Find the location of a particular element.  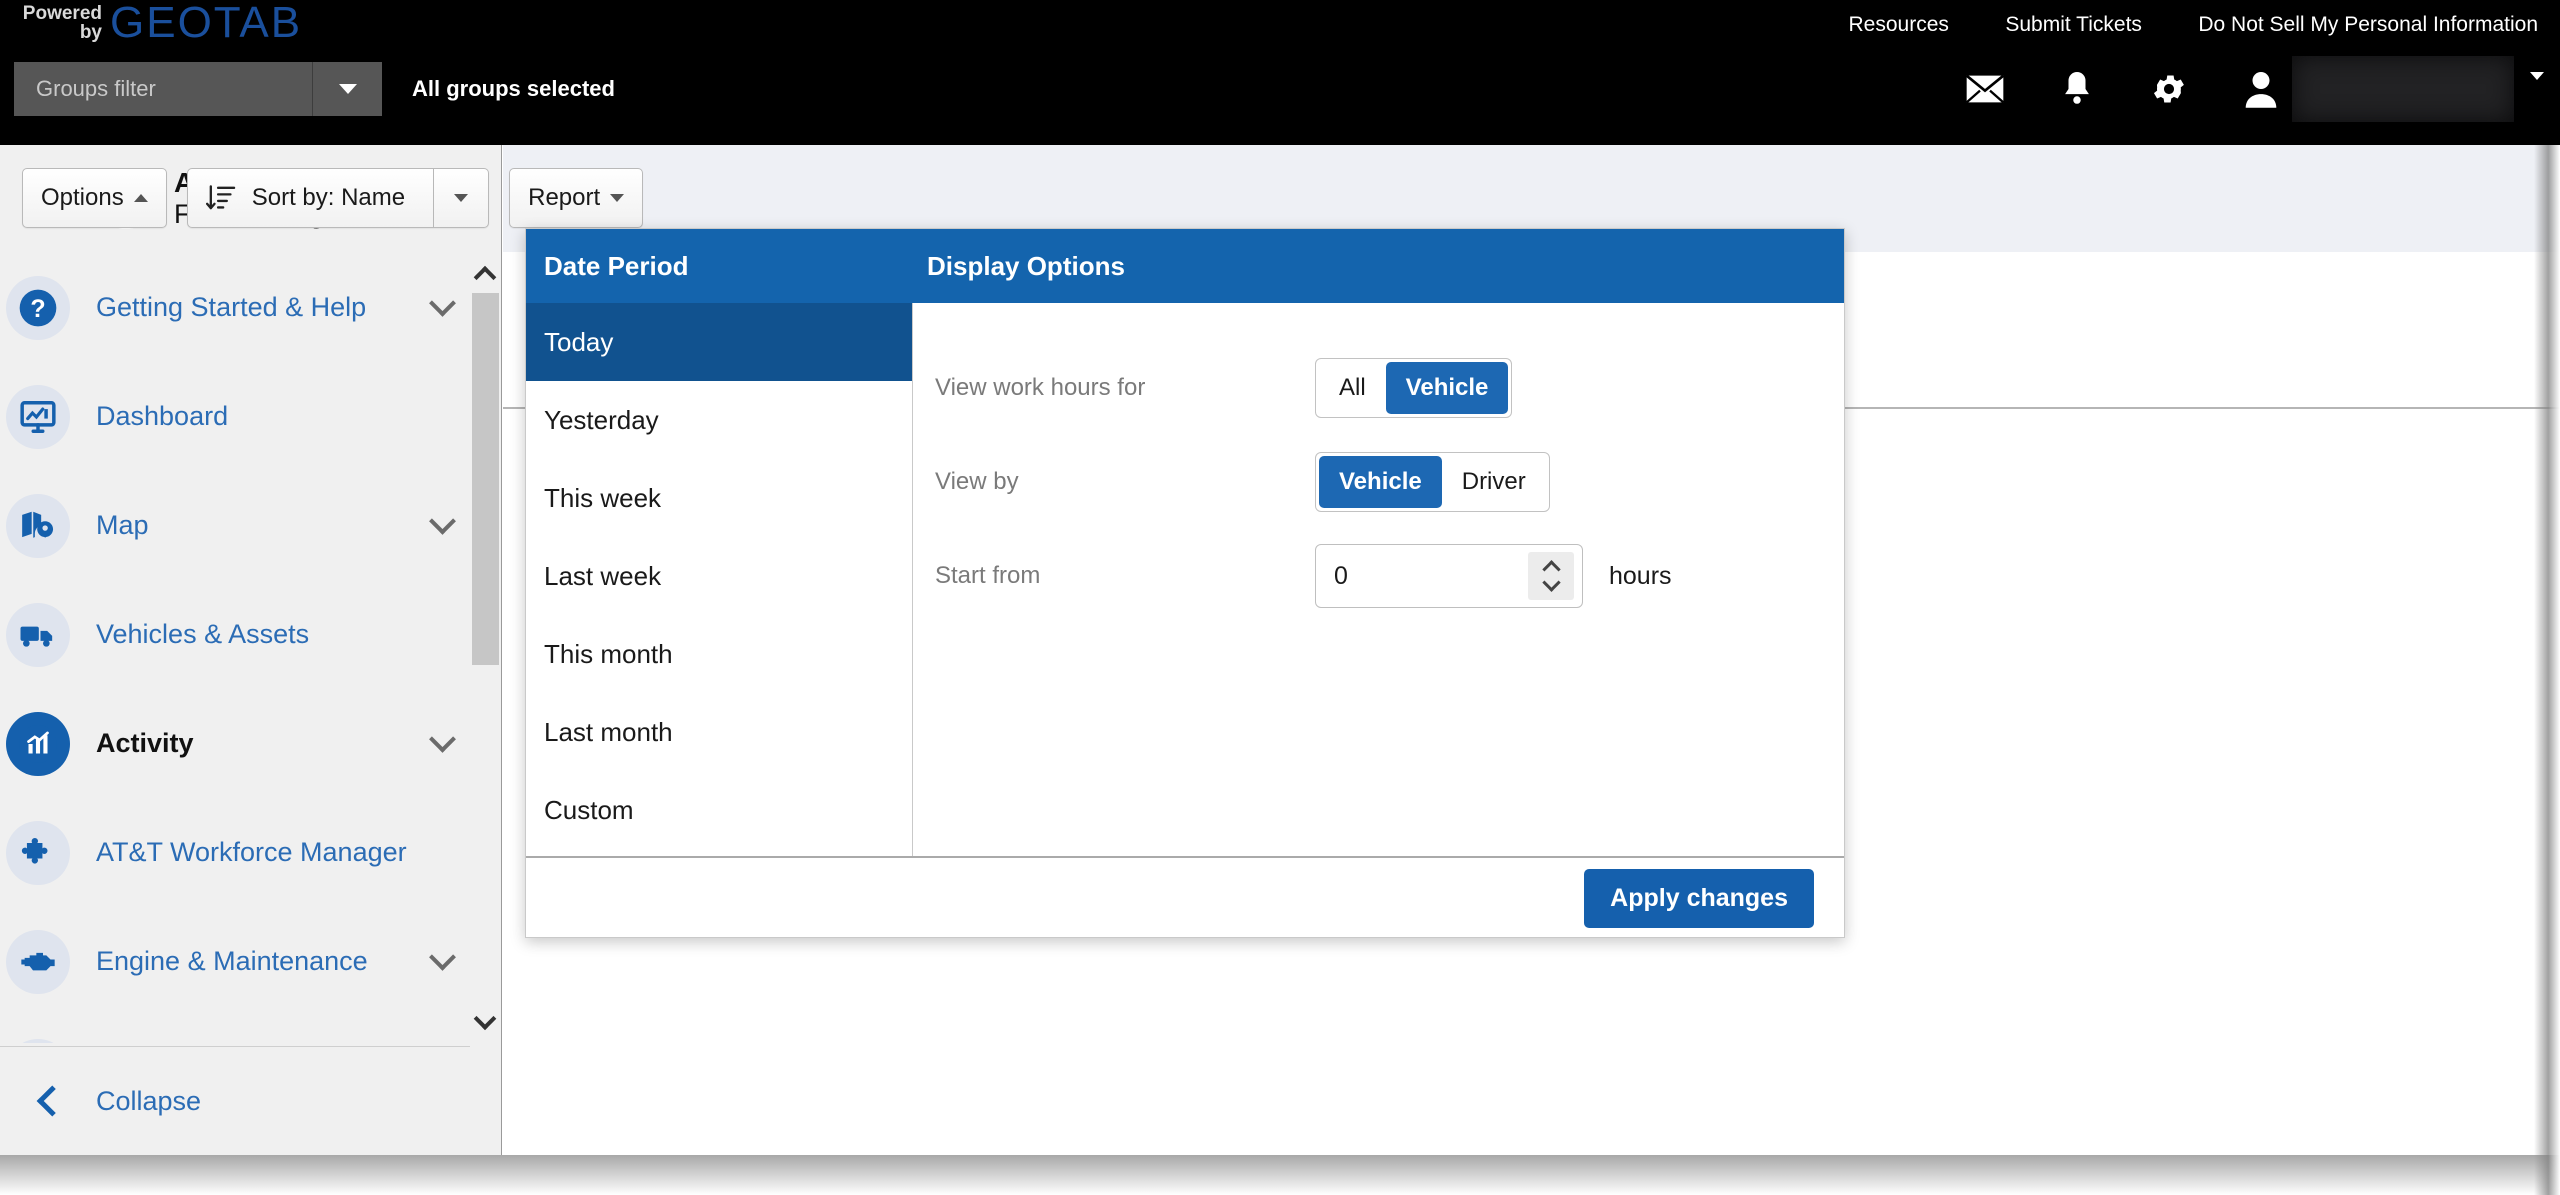

report-button: Report is located at coordinates (576, 198).